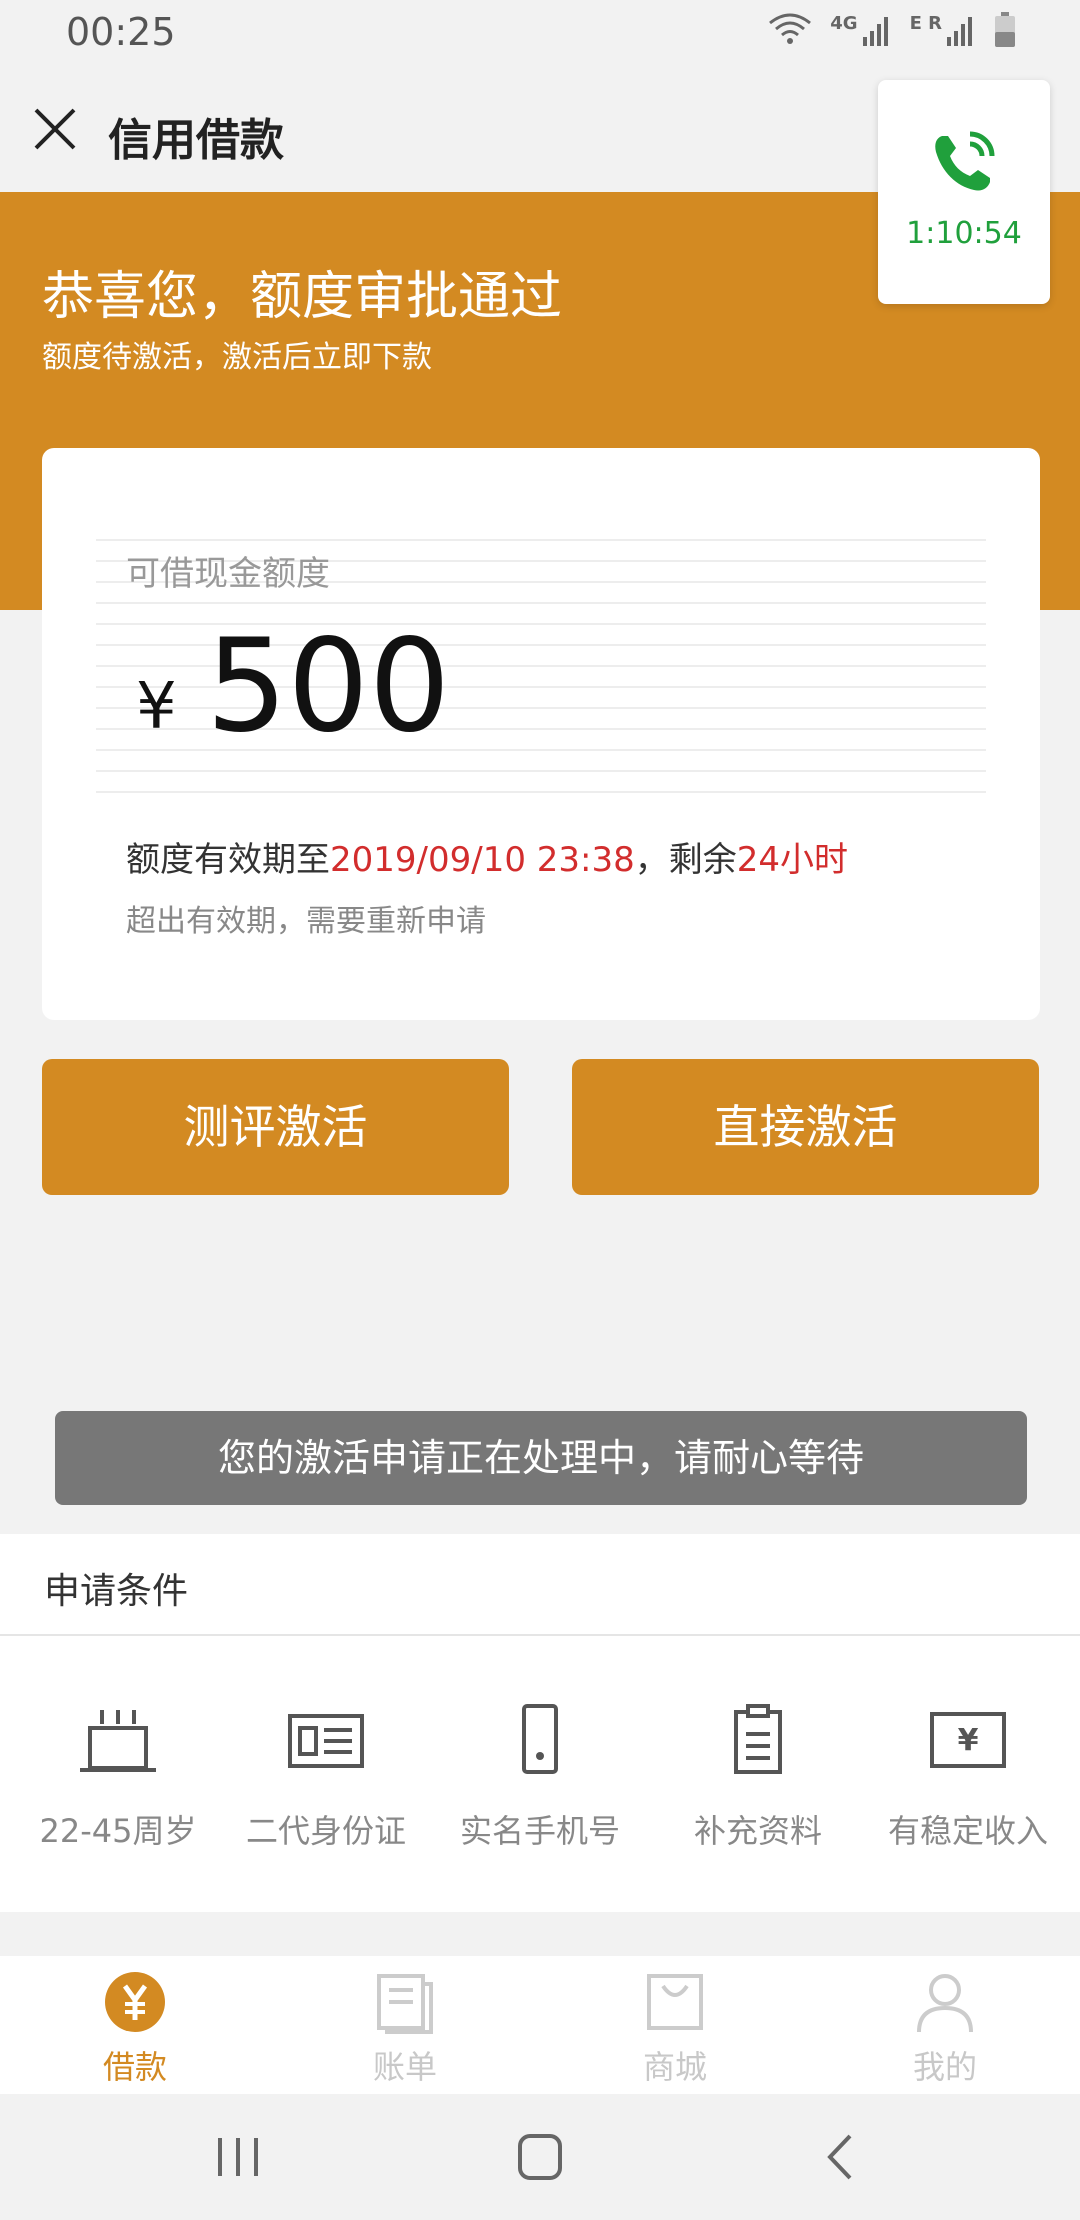 This screenshot has width=1080, height=2220. Describe the element at coordinates (404, 2067) in the screenshot. I see `nav-label: 账单` at that location.